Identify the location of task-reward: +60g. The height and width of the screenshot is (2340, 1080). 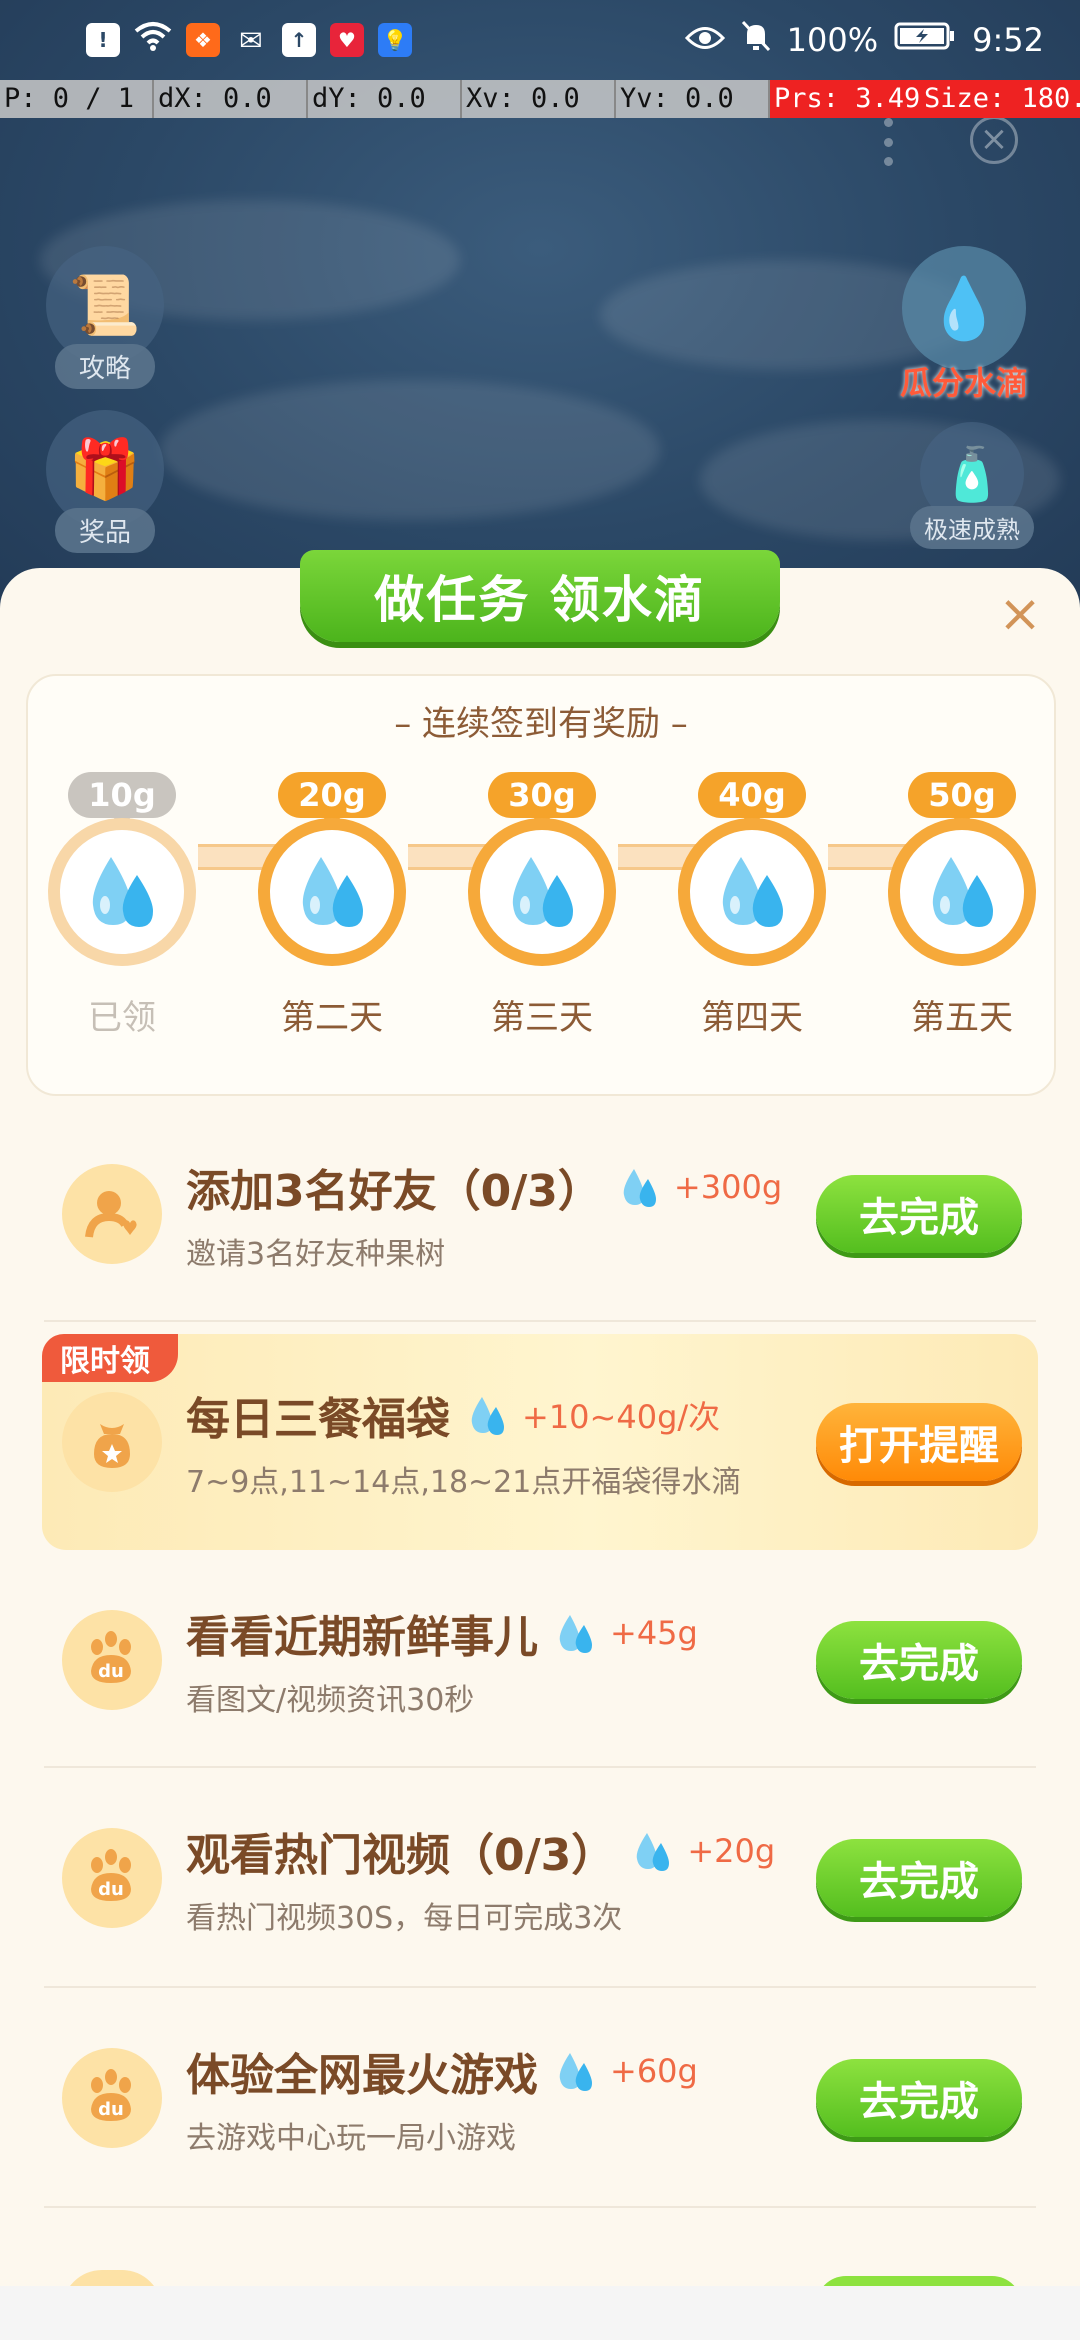
(654, 2071).